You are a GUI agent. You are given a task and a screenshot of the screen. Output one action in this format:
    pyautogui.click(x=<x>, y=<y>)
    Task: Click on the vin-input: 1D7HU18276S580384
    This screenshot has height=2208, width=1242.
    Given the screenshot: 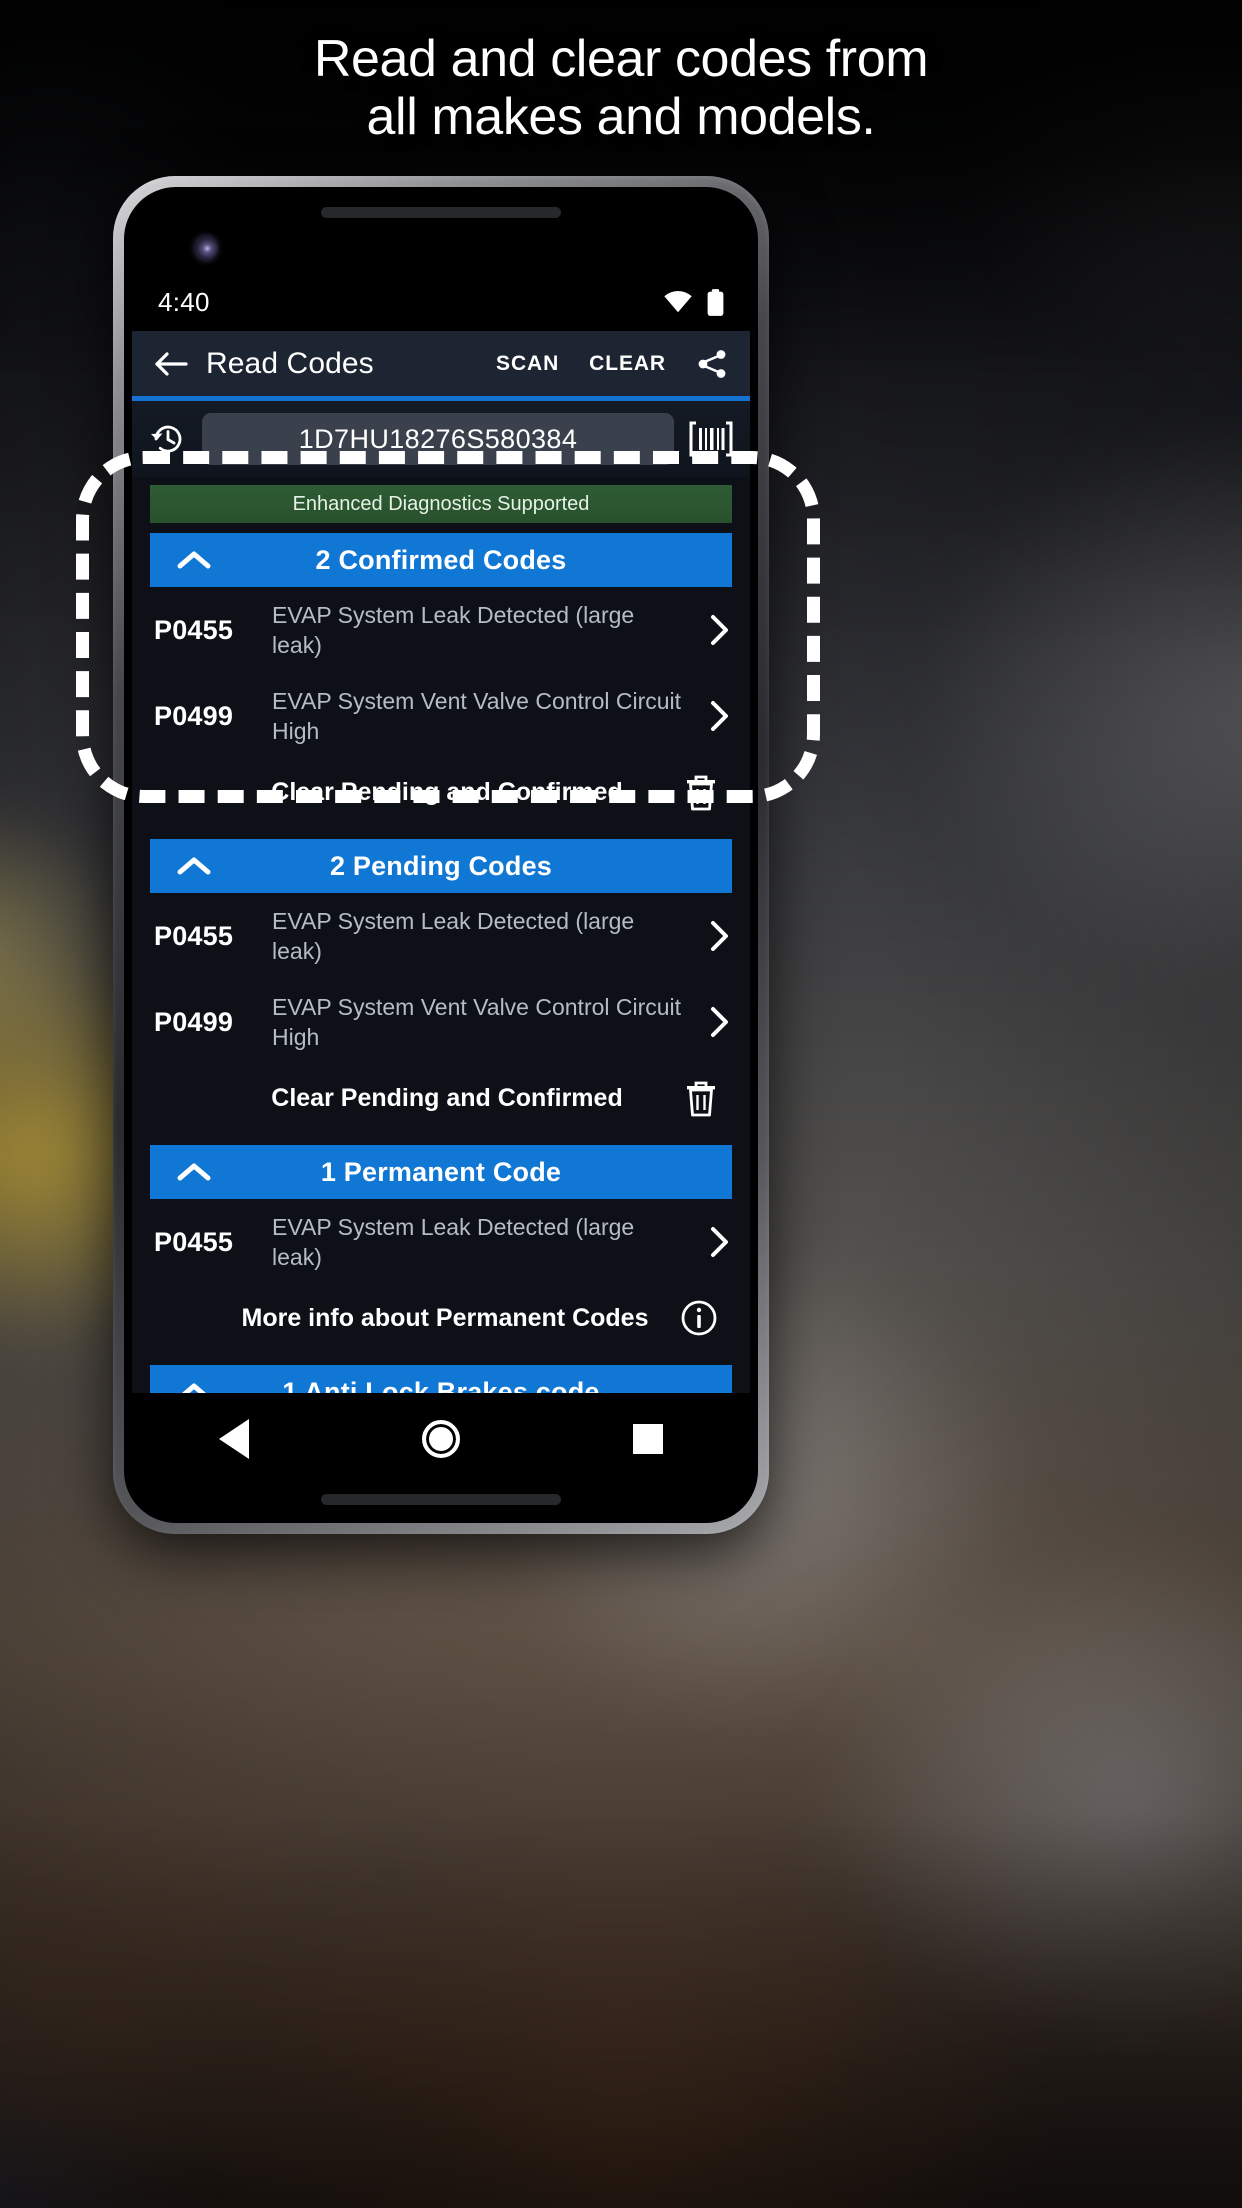 What is the action you would take?
    pyautogui.click(x=438, y=439)
    